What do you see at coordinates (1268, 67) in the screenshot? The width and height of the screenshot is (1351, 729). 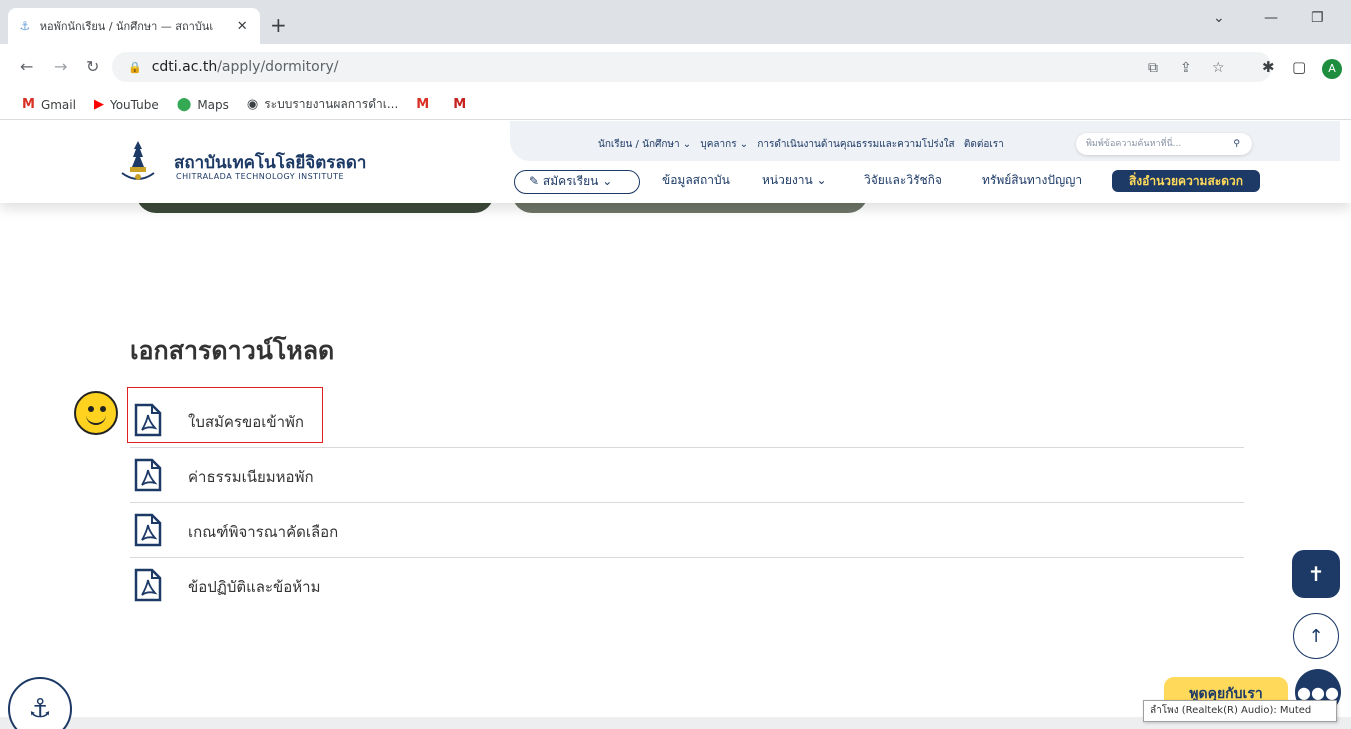 I see `extensions-icon: ✱` at bounding box center [1268, 67].